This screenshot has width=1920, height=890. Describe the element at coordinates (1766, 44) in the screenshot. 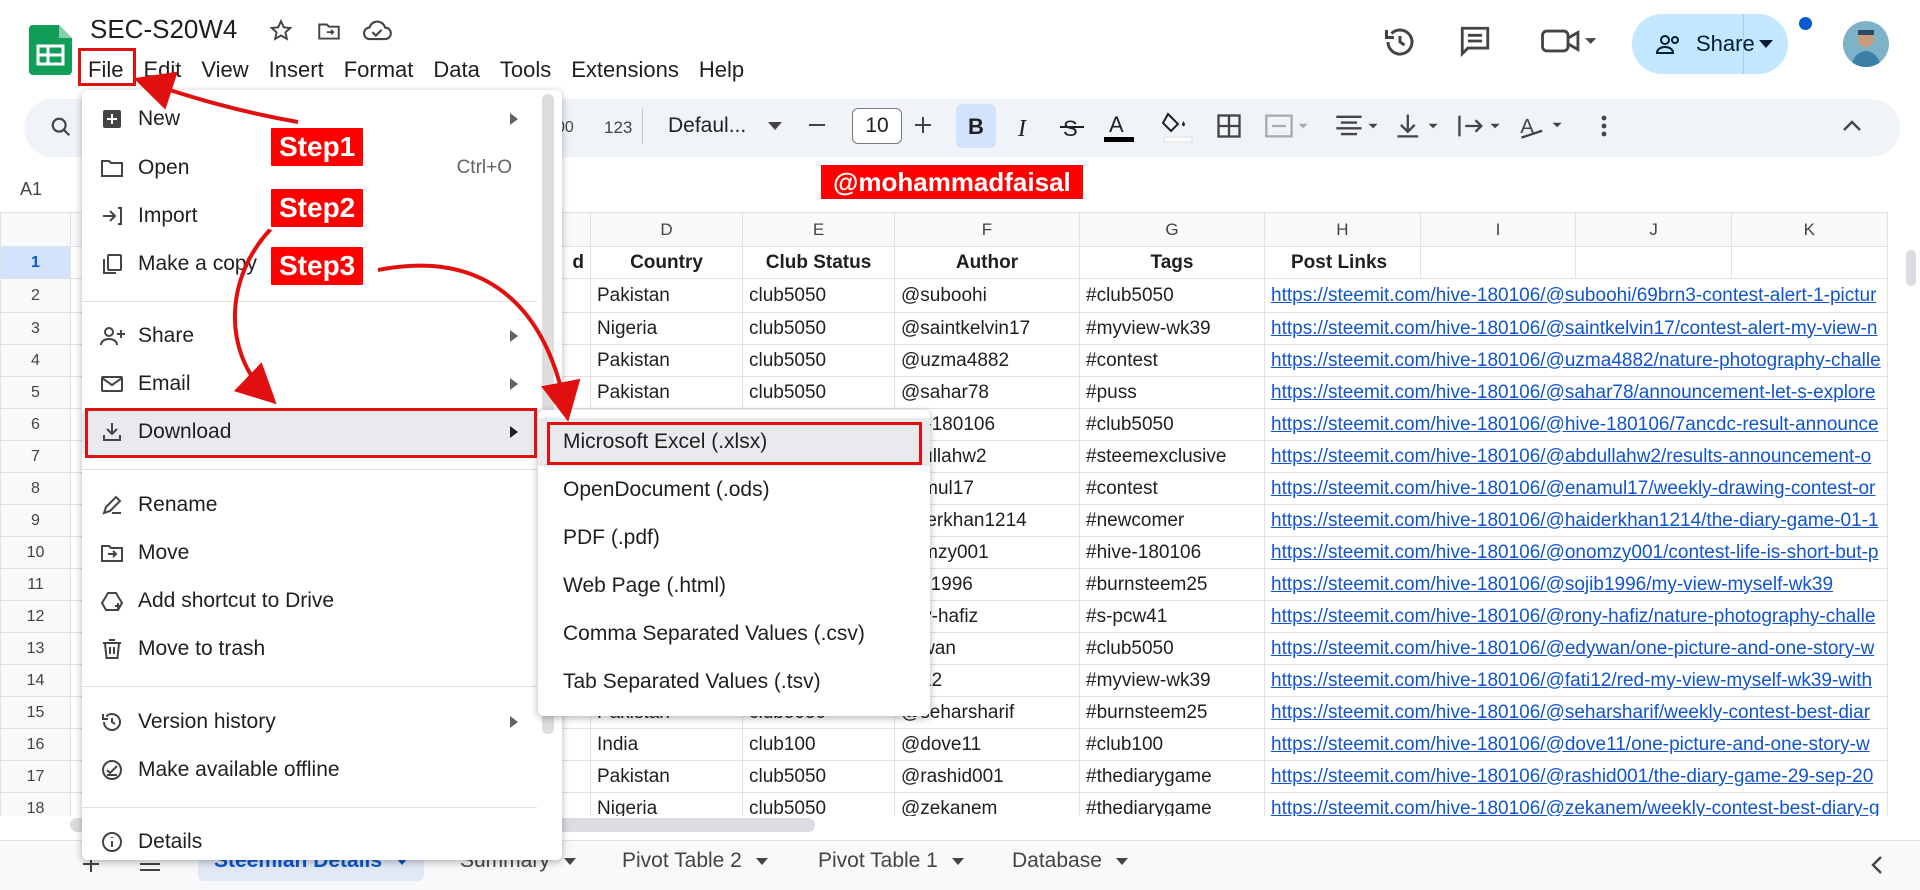

I see `share-dropdown-icon` at that location.